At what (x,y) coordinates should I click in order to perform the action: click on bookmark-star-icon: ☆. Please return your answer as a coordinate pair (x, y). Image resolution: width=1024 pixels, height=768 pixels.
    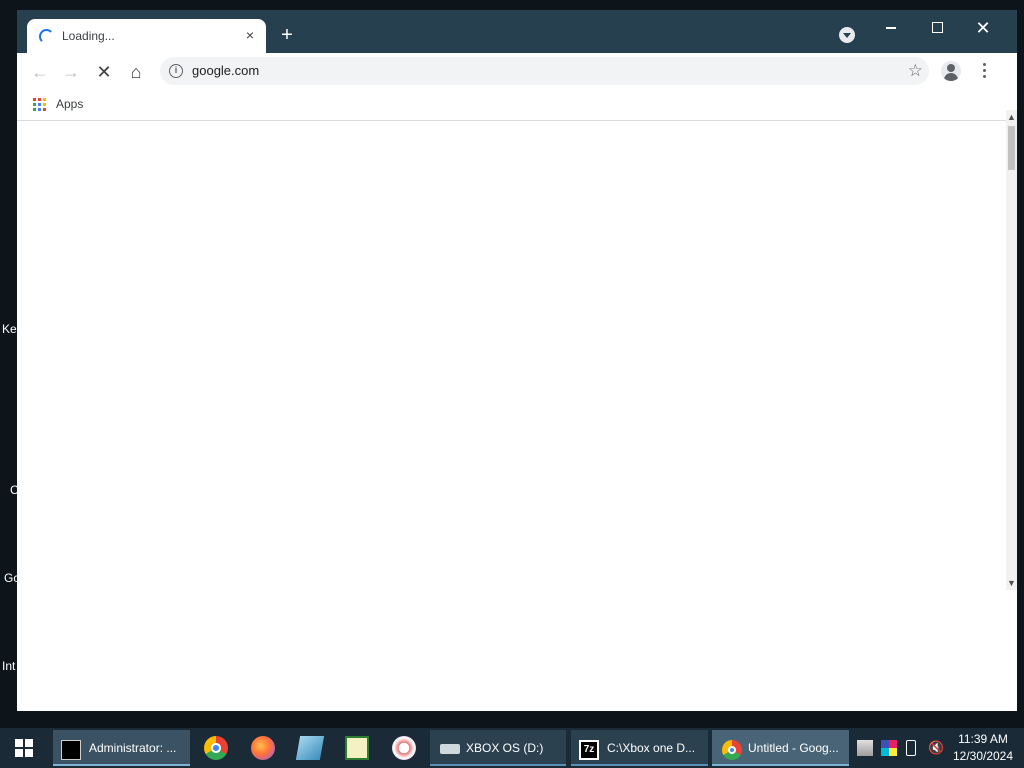
    Looking at the image, I should click on (915, 71).